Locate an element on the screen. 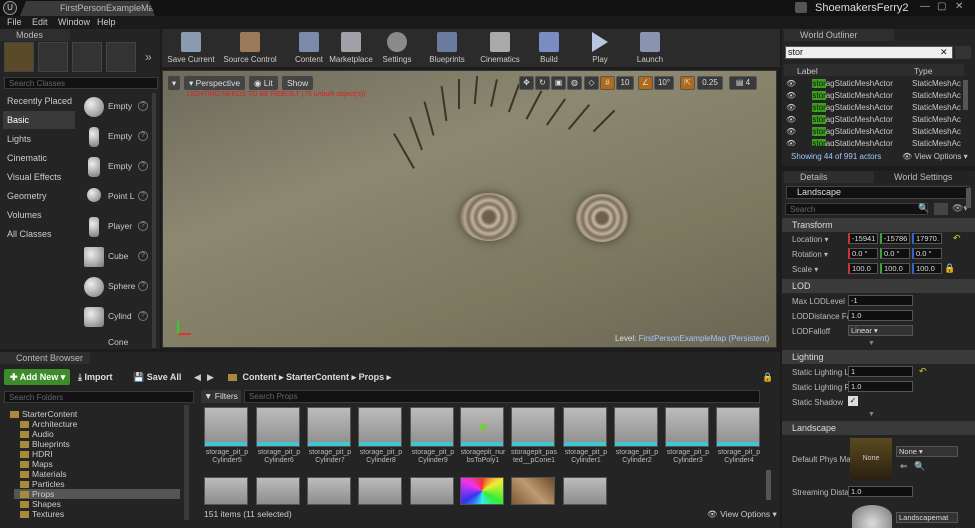 This screenshot has height=528, width=975. reset-lighting-icon: ↶ is located at coordinates (923, 371).